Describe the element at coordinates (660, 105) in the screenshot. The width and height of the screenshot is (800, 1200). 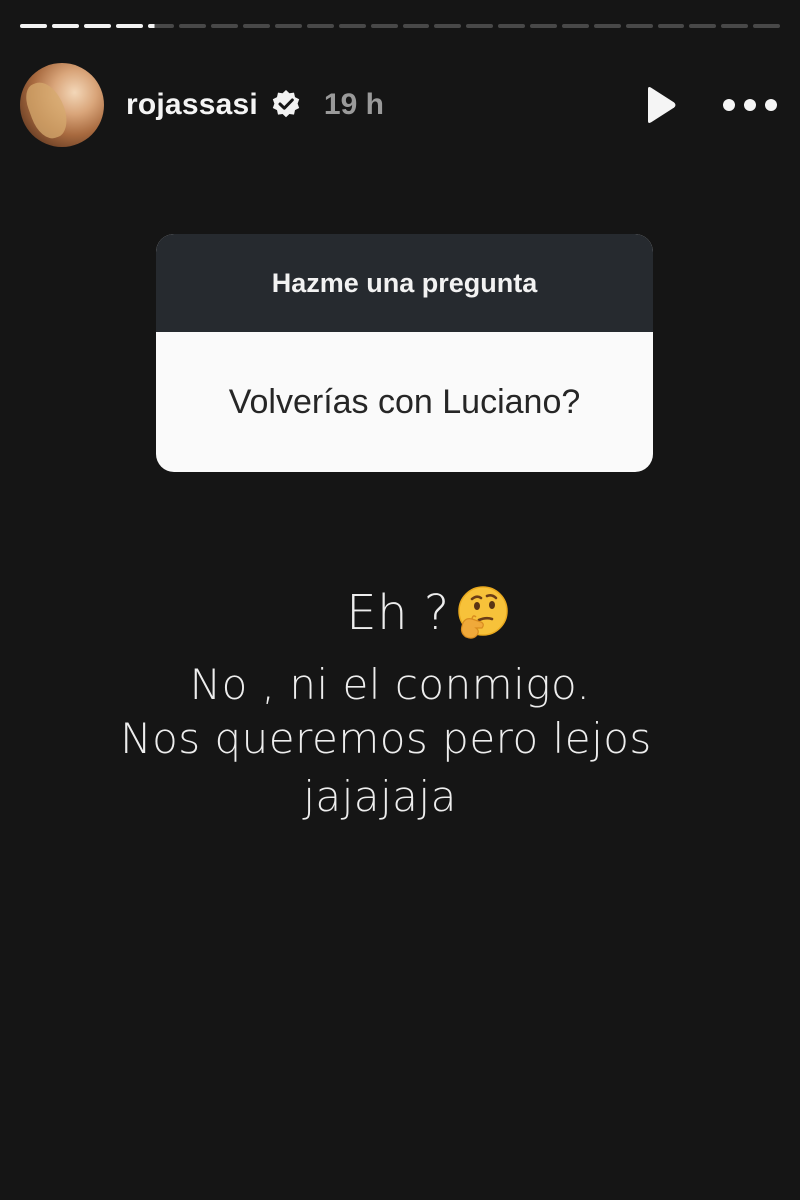
I see `play-icon` at that location.